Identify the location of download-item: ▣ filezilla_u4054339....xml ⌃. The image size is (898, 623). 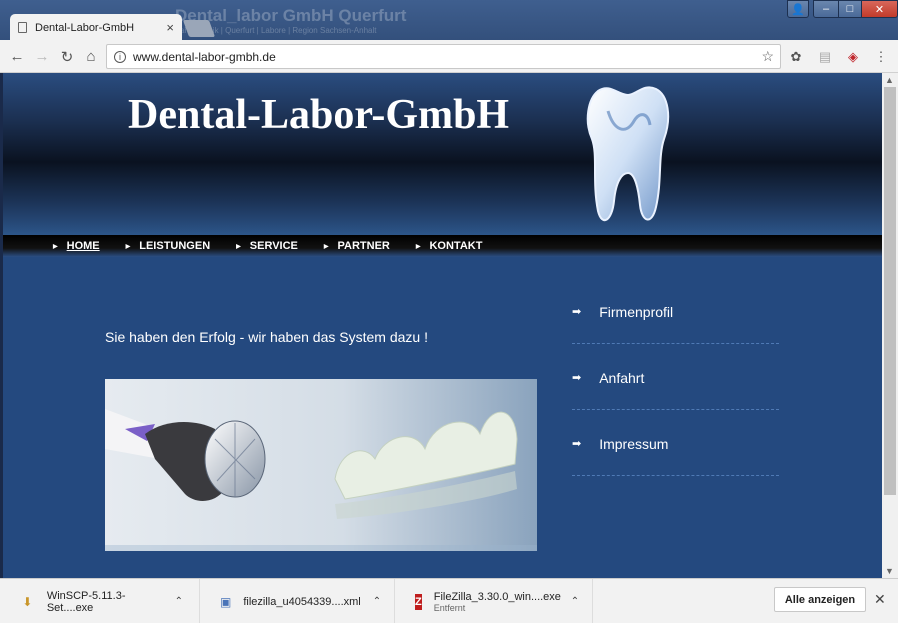
(297, 601).